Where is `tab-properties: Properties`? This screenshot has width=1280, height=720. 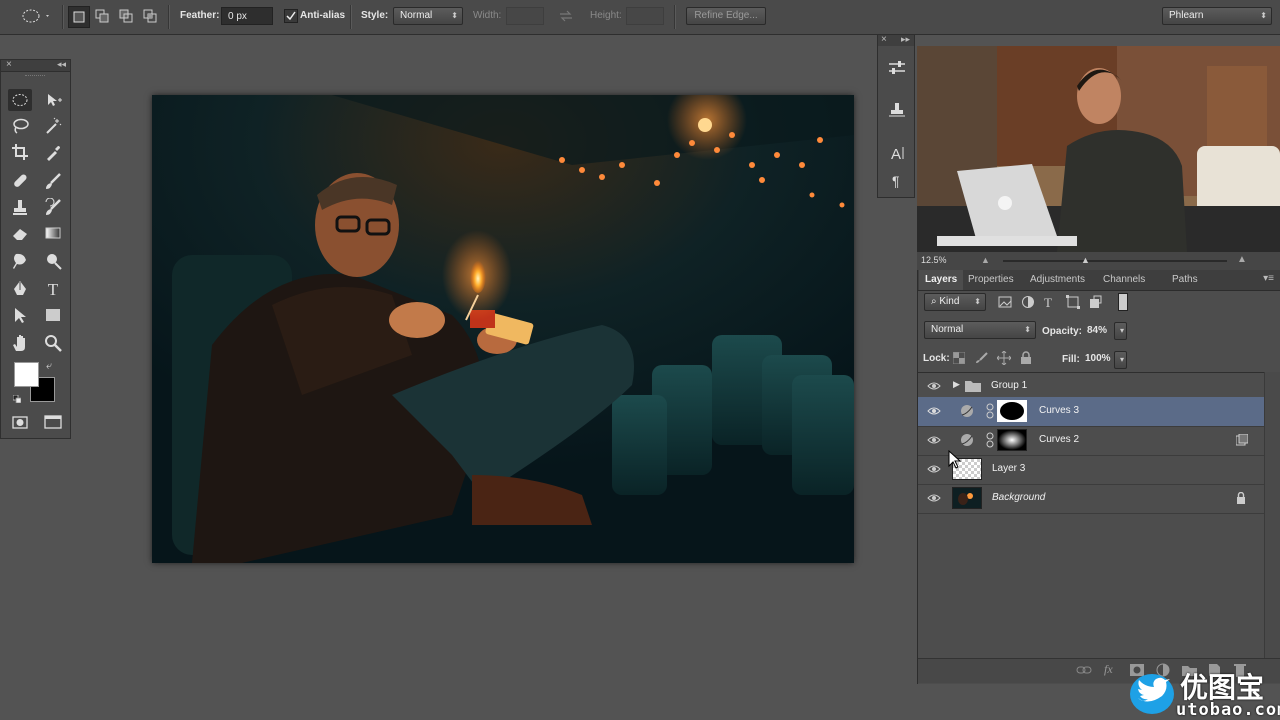 tab-properties: Properties is located at coordinates (991, 280).